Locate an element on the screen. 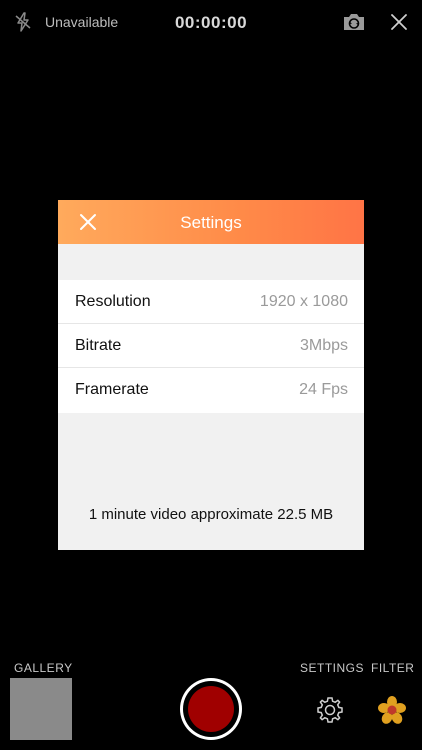 The width and height of the screenshot is (422, 750). settings-row-bitrate: Bitrate 3Mbps is located at coordinates (211, 346).